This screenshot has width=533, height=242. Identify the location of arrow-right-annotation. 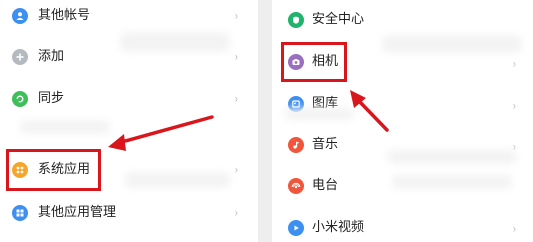
(369, 111).